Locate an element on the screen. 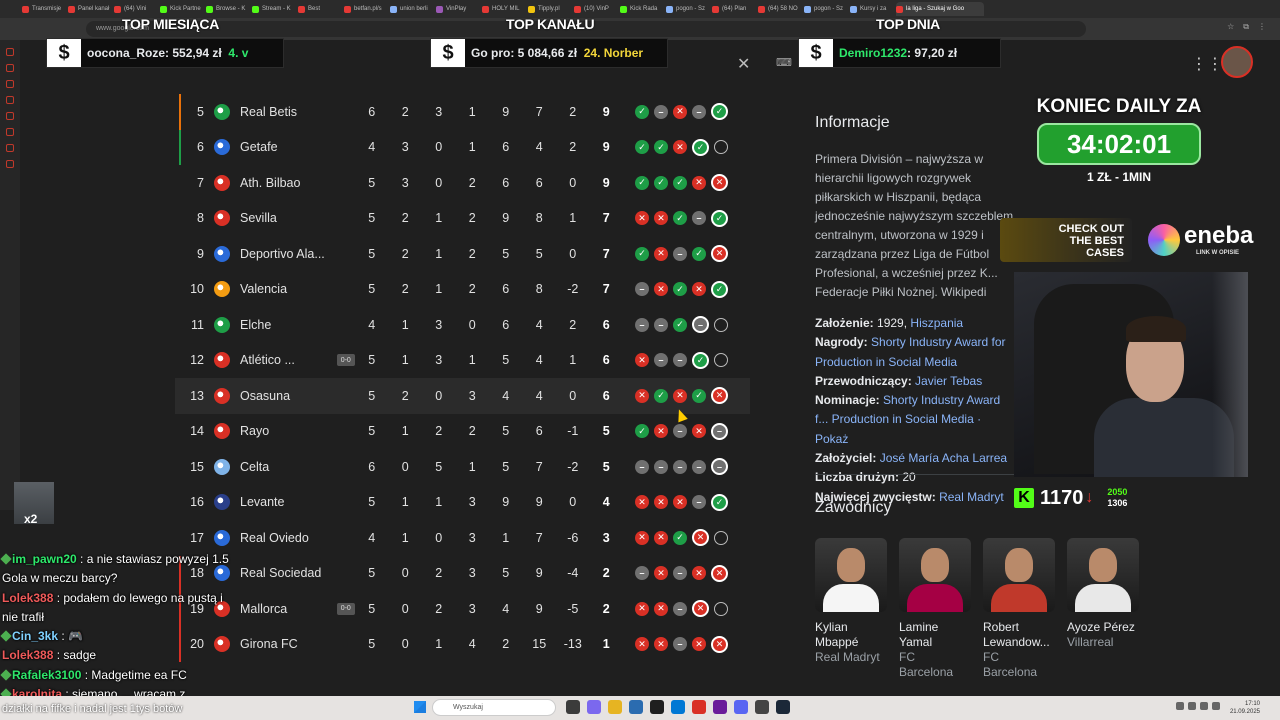 The width and height of the screenshot is (1280, 720). browser-tab: pogon - Sz is located at coordinates (688, 9).